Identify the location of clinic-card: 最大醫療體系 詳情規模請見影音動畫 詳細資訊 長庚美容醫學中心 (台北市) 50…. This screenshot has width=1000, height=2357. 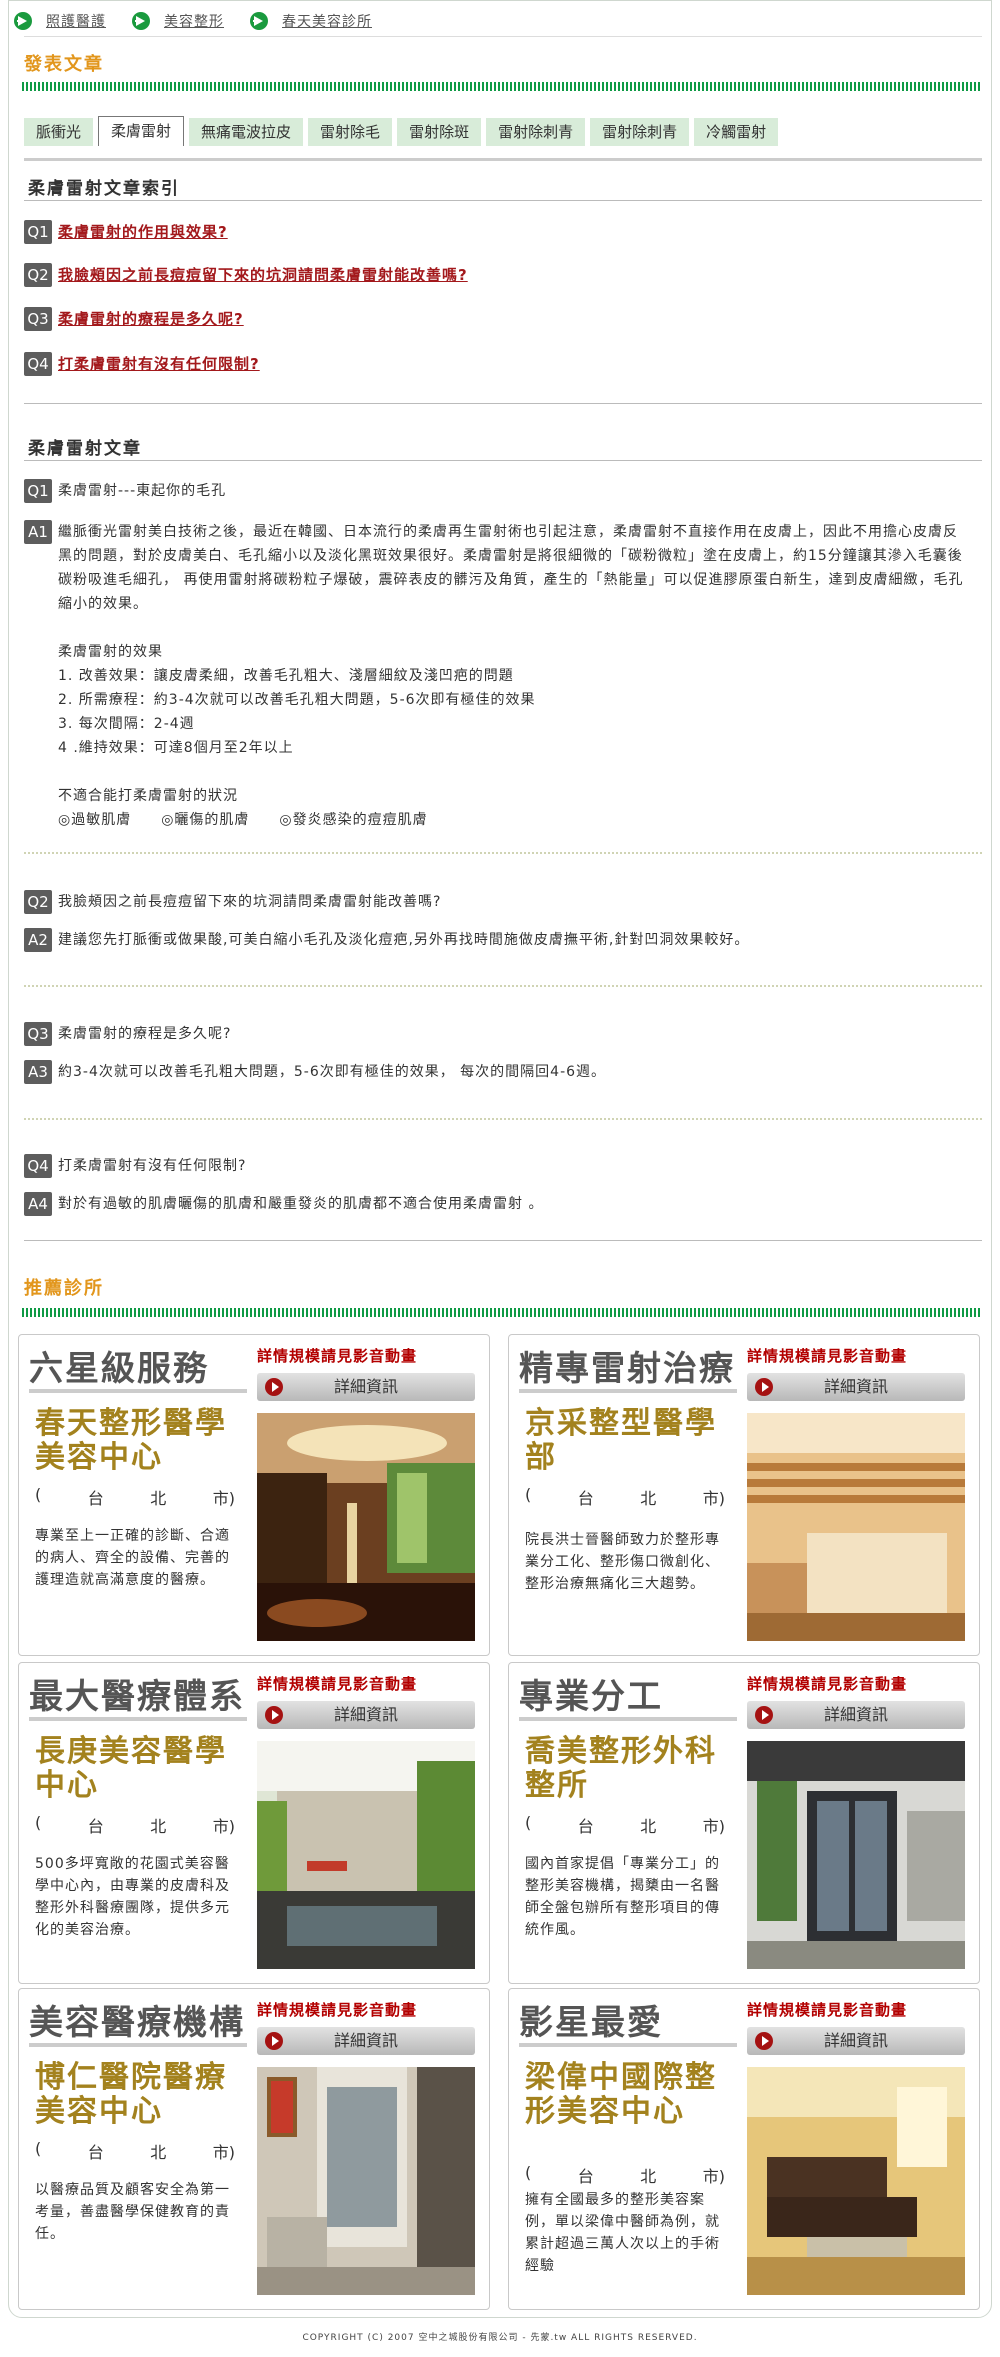
(254, 1823).